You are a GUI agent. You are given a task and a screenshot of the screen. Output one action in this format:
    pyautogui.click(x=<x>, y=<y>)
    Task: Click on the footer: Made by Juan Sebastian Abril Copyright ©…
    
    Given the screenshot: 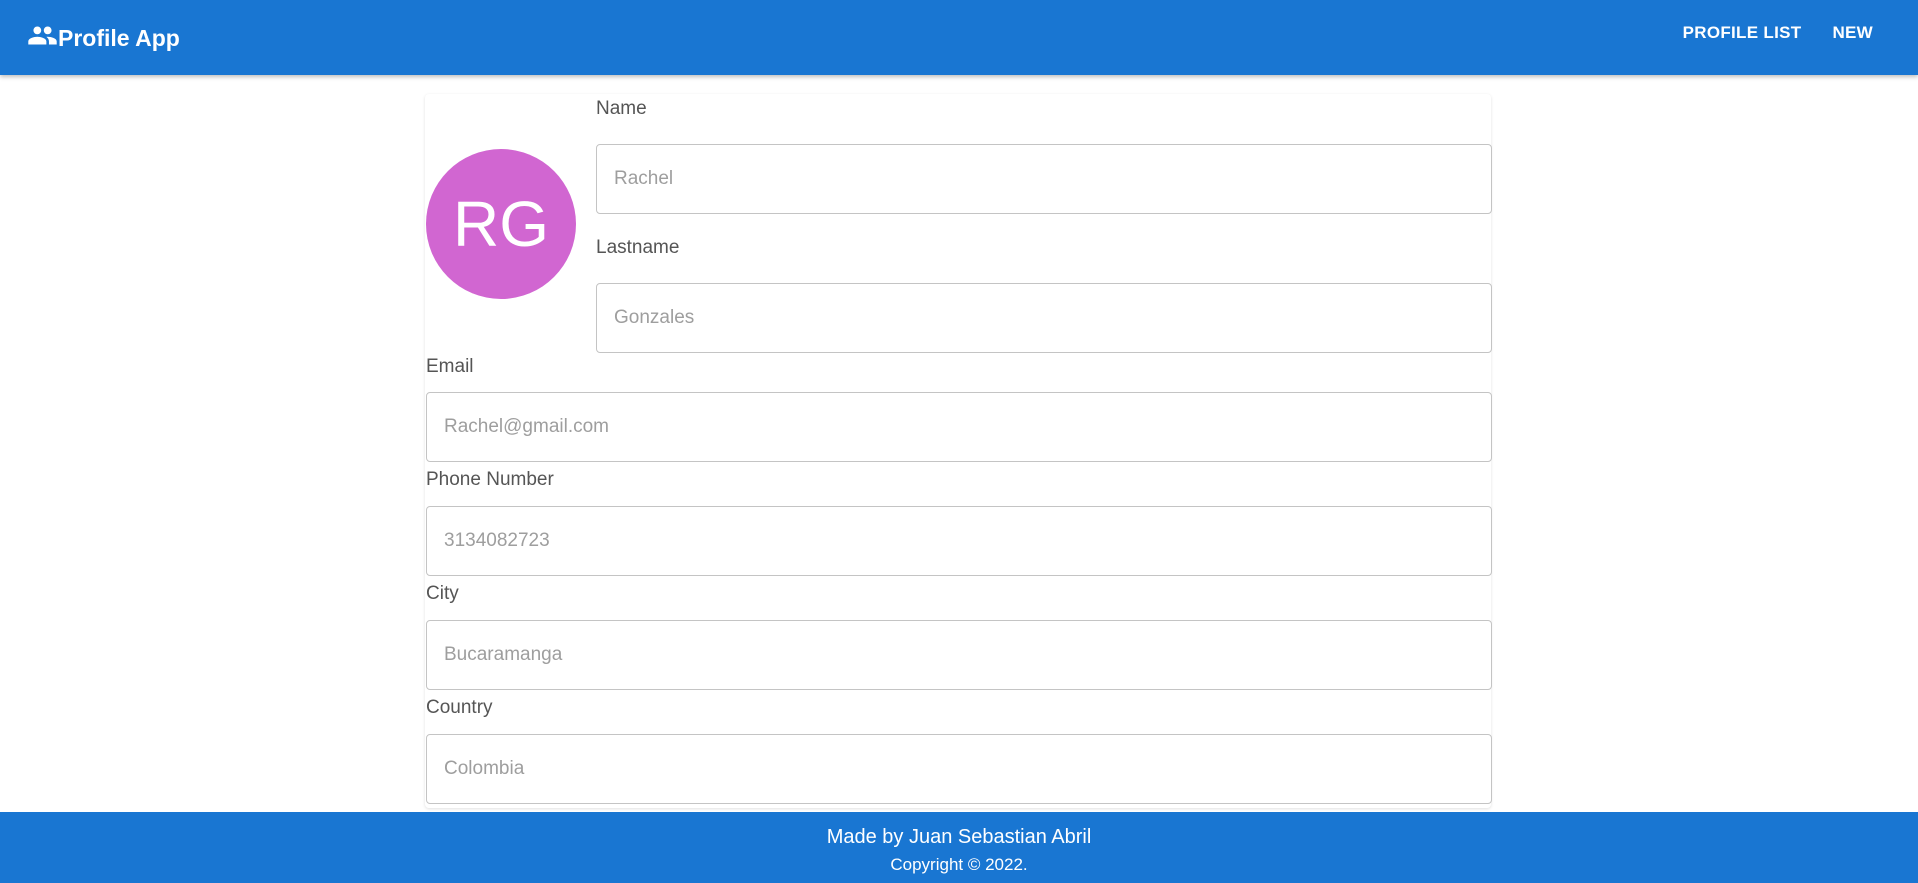 What is the action you would take?
    pyautogui.click(x=959, y=847)
    